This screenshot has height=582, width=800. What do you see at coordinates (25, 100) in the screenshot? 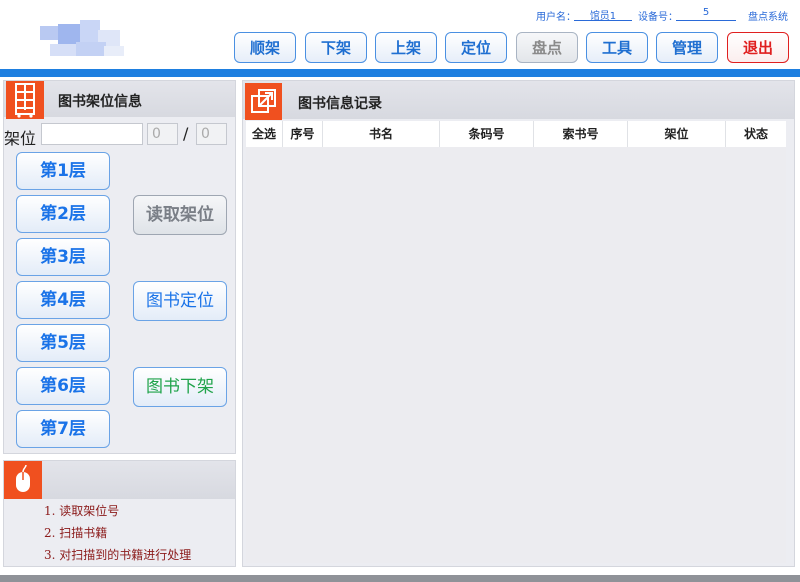
I see `shelf-icon` at bounding box center [25, 100].